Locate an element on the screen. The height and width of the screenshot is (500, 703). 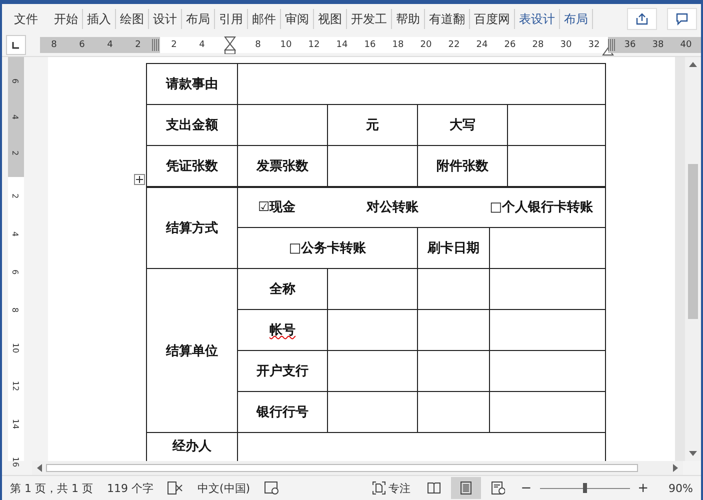
table-cell: □公务卡转账 is located at coordinates (328, 248).